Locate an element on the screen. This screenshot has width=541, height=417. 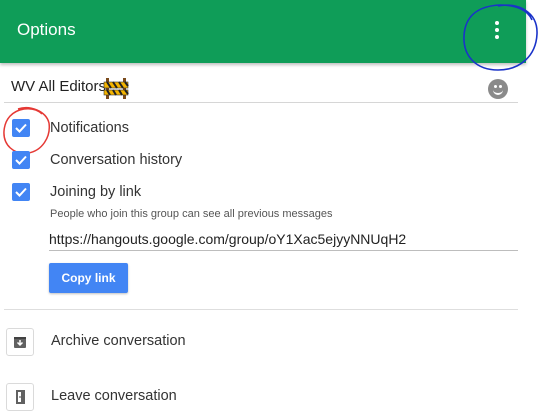
copy-link-button: Copy link is located at coordinates (88, 278).